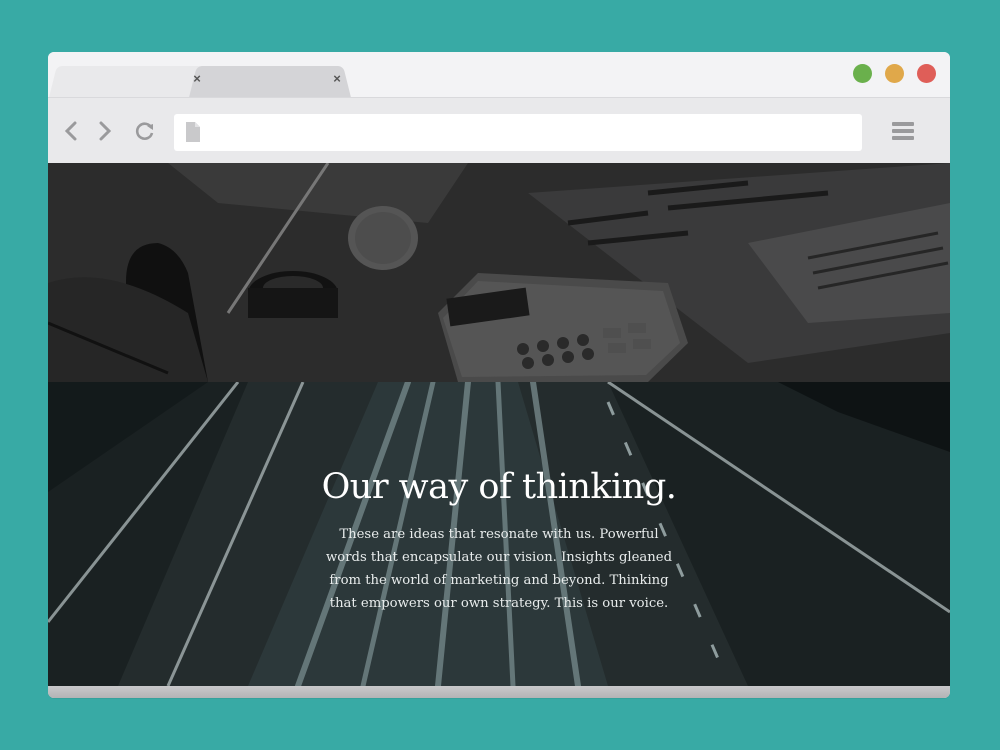  Describe the element at coordinates (499, 487) in the screenshot. I see `hero-headline: Our way of thinking.` at that location.